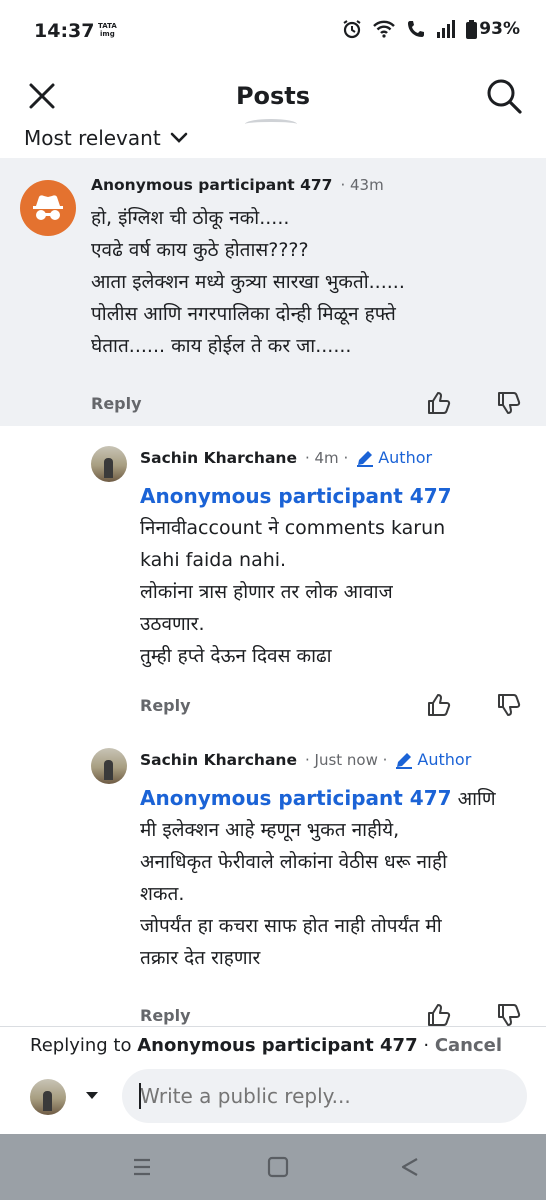 The image size is (546, 1200). I want to click on search-icon, so click(504, 96).